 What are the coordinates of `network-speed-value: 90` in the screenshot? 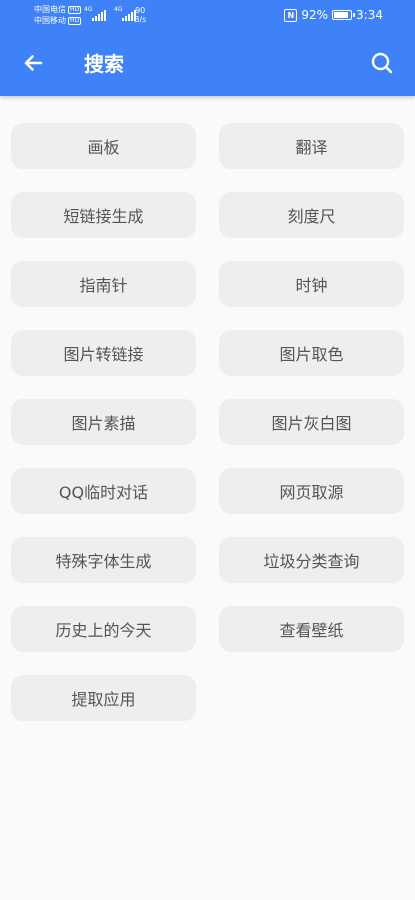 It's located at (140, 10).